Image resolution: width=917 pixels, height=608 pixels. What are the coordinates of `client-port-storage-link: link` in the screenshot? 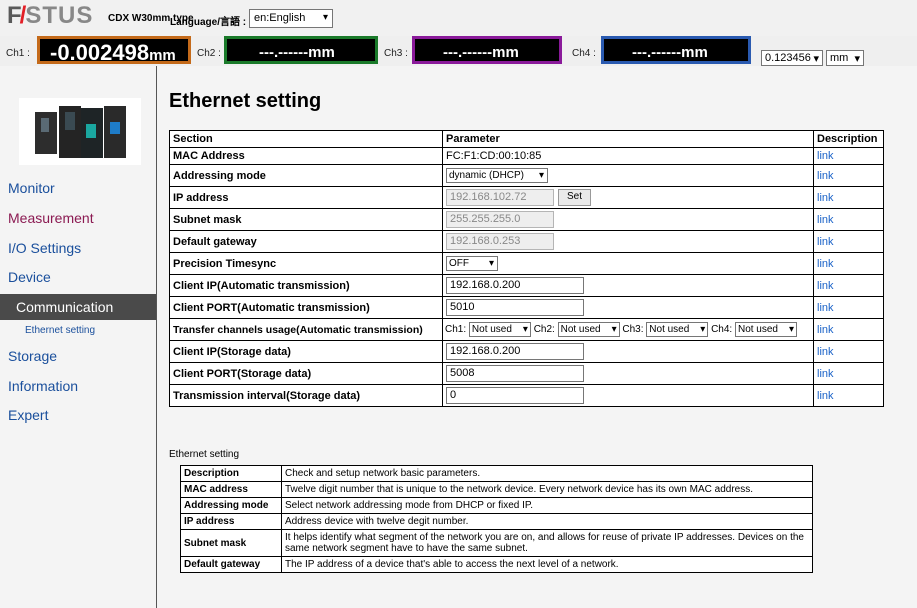 It's located at (825, 374).